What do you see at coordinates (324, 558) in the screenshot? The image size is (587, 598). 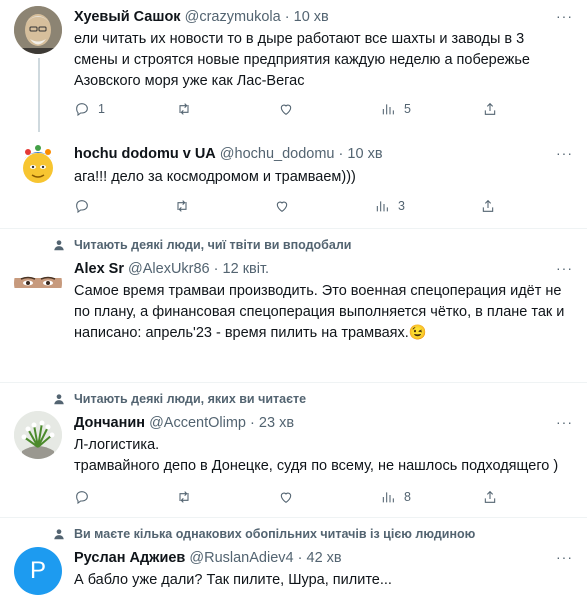 I see `timestamp: 42 хв` at bounding box center [324, 558].